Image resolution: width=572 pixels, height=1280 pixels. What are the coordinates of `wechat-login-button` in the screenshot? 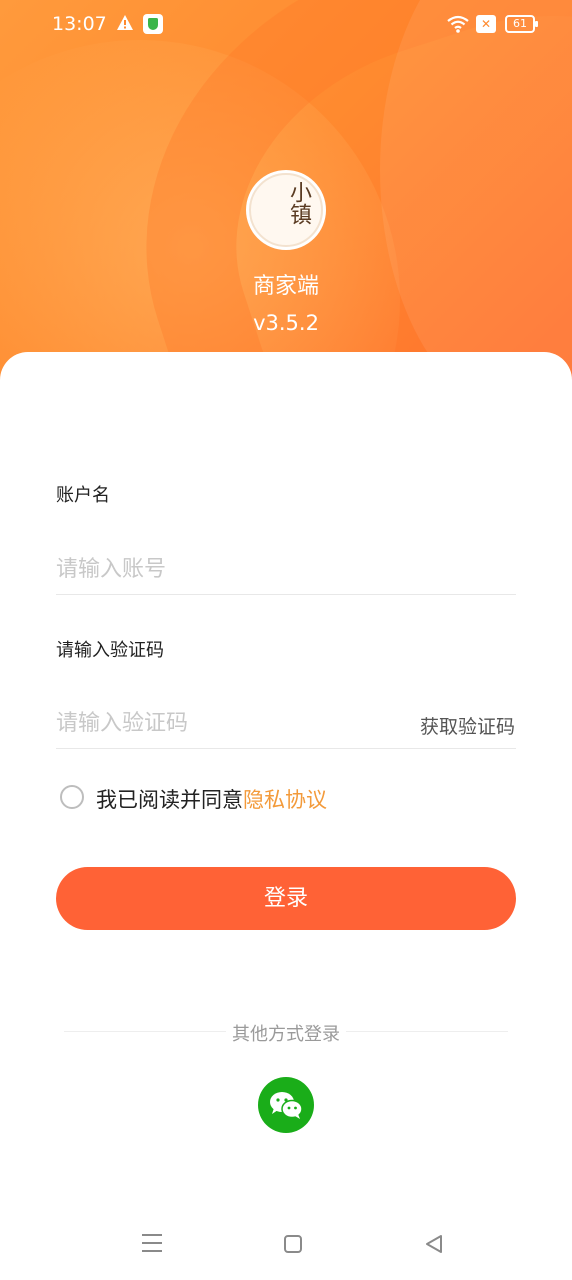 It's located at (286, 1105).